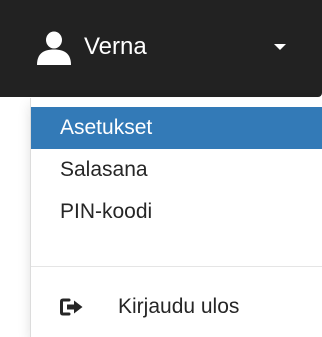 The width and height of the screenshot is (322, 337). What do you see at coordinates (106, 127) in the screenshot?
I see `menu-item-label: Asetukset` at bounding box center [106, 127].